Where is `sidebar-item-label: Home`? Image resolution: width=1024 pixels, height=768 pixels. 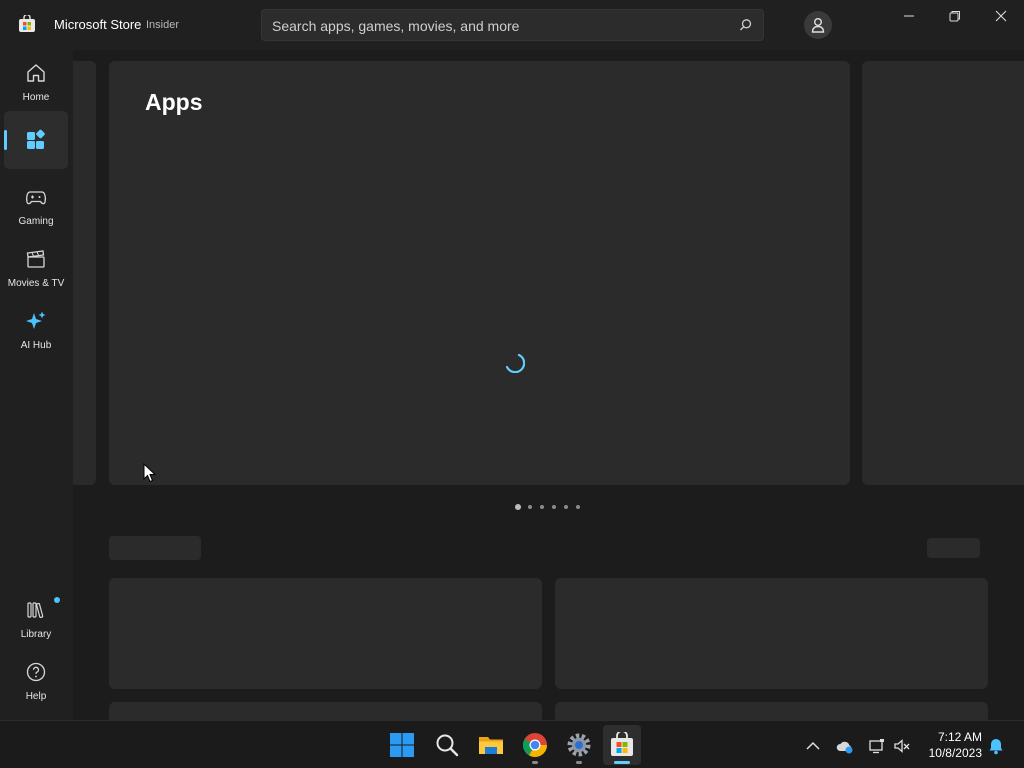 sidebar-item-label: Home is located at coordinates (36, 97).